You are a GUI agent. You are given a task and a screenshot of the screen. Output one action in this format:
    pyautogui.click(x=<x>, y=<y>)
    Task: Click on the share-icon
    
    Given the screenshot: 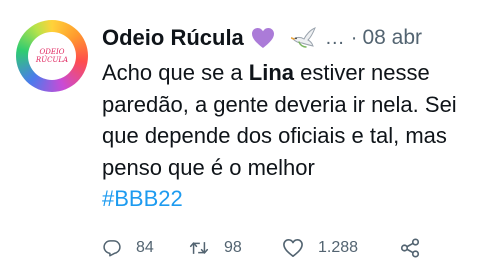 What is the action you would take?
    pyautogui.click(x=410, y=248)
    